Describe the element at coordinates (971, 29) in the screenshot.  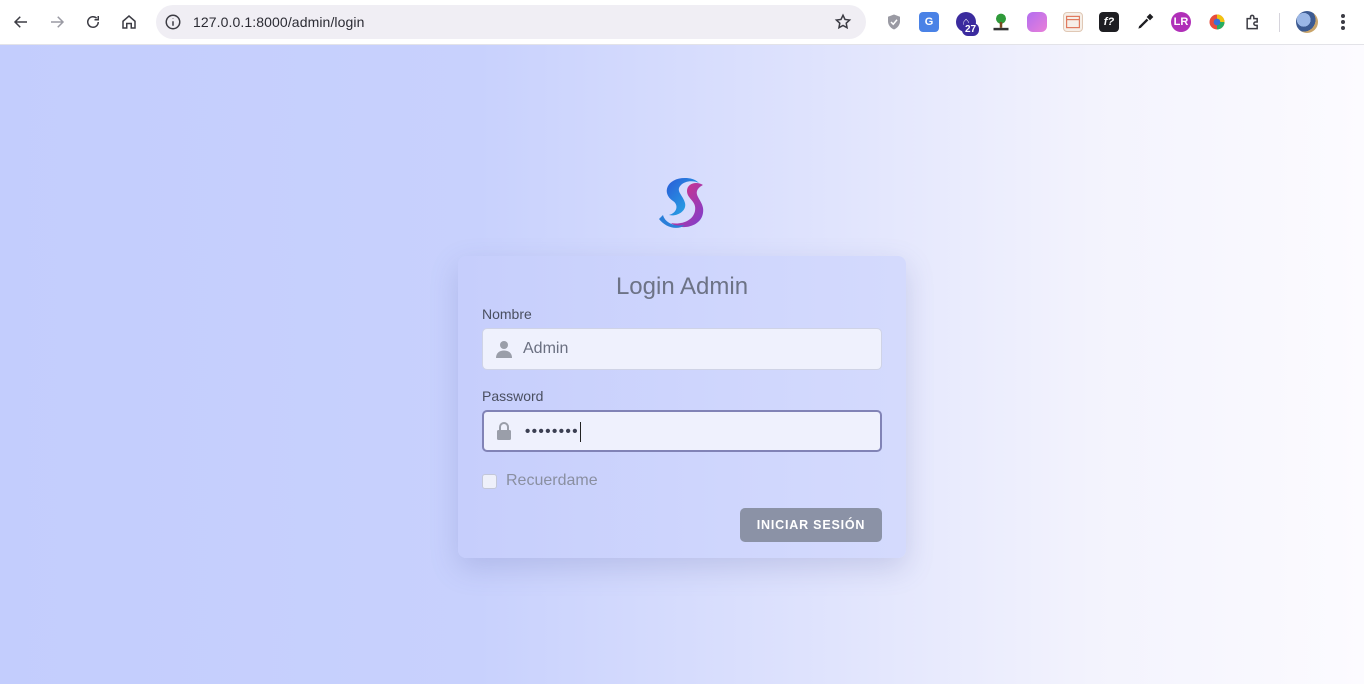
I see `extension-badge: 27` at that location.